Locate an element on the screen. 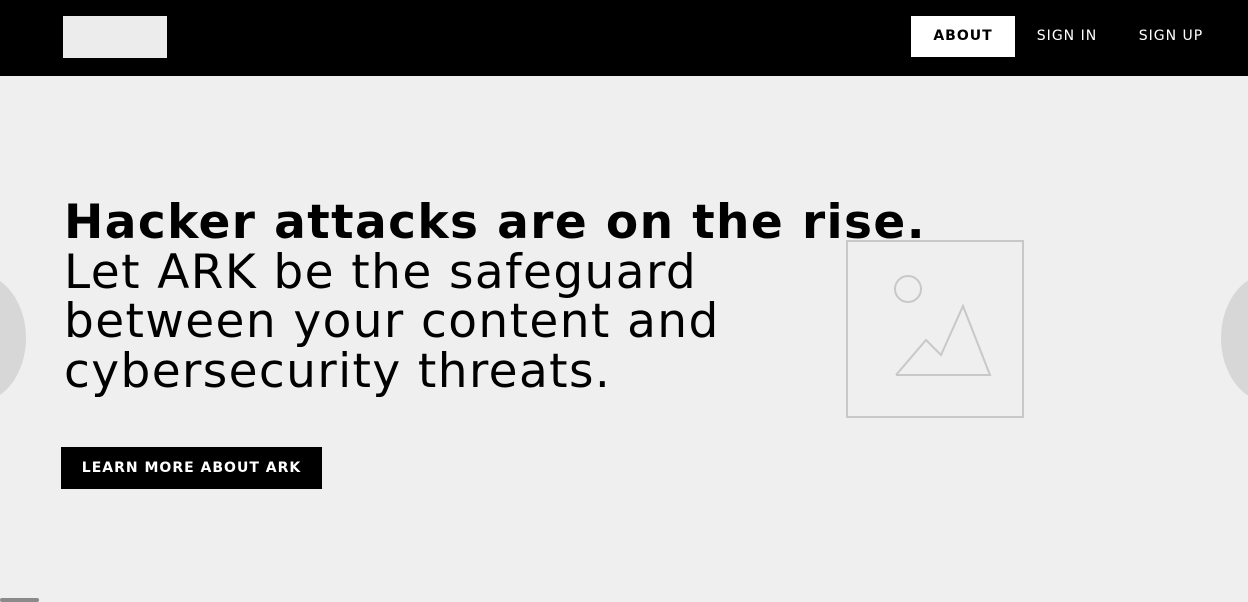  sign-in-nav-link: SIGN IN is located at coordinates (1067, 36).